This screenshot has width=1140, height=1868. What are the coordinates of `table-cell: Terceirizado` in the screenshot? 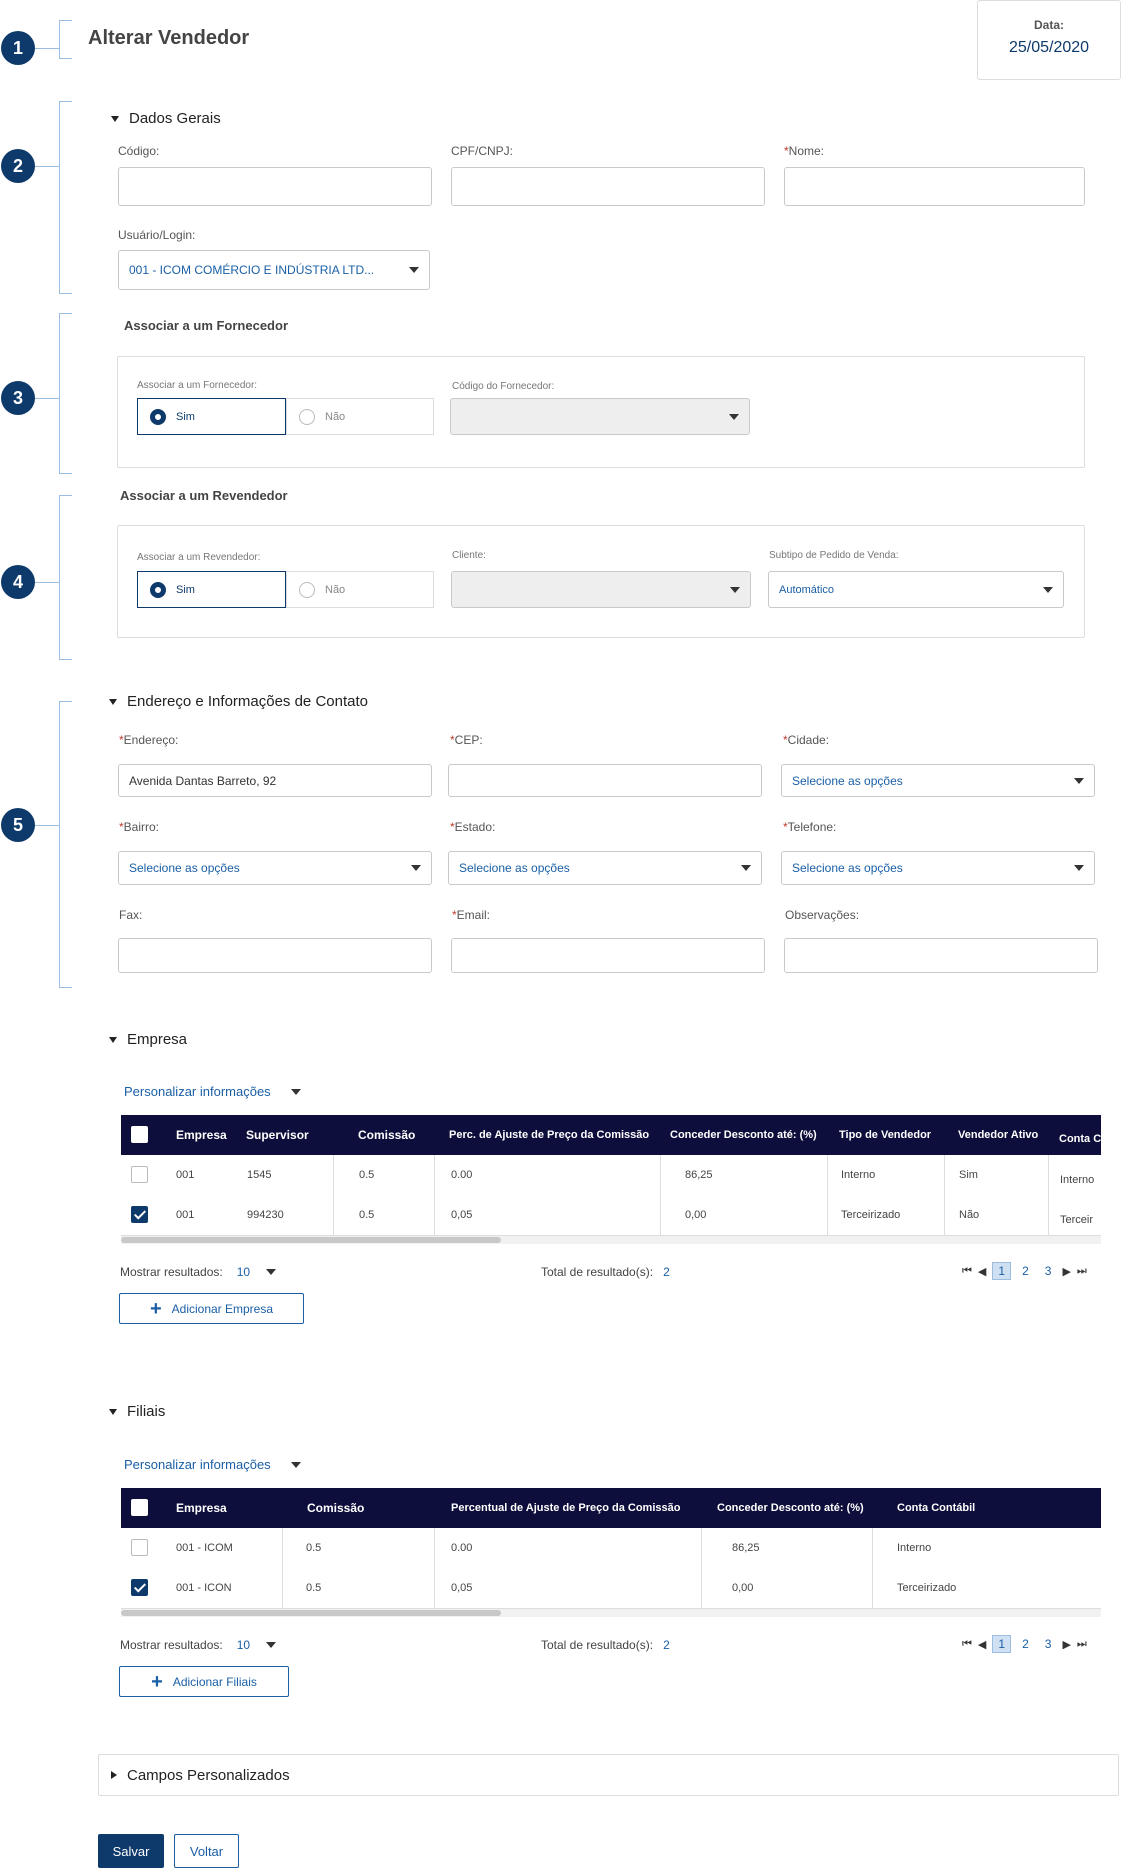 It's located at (927, 1588).